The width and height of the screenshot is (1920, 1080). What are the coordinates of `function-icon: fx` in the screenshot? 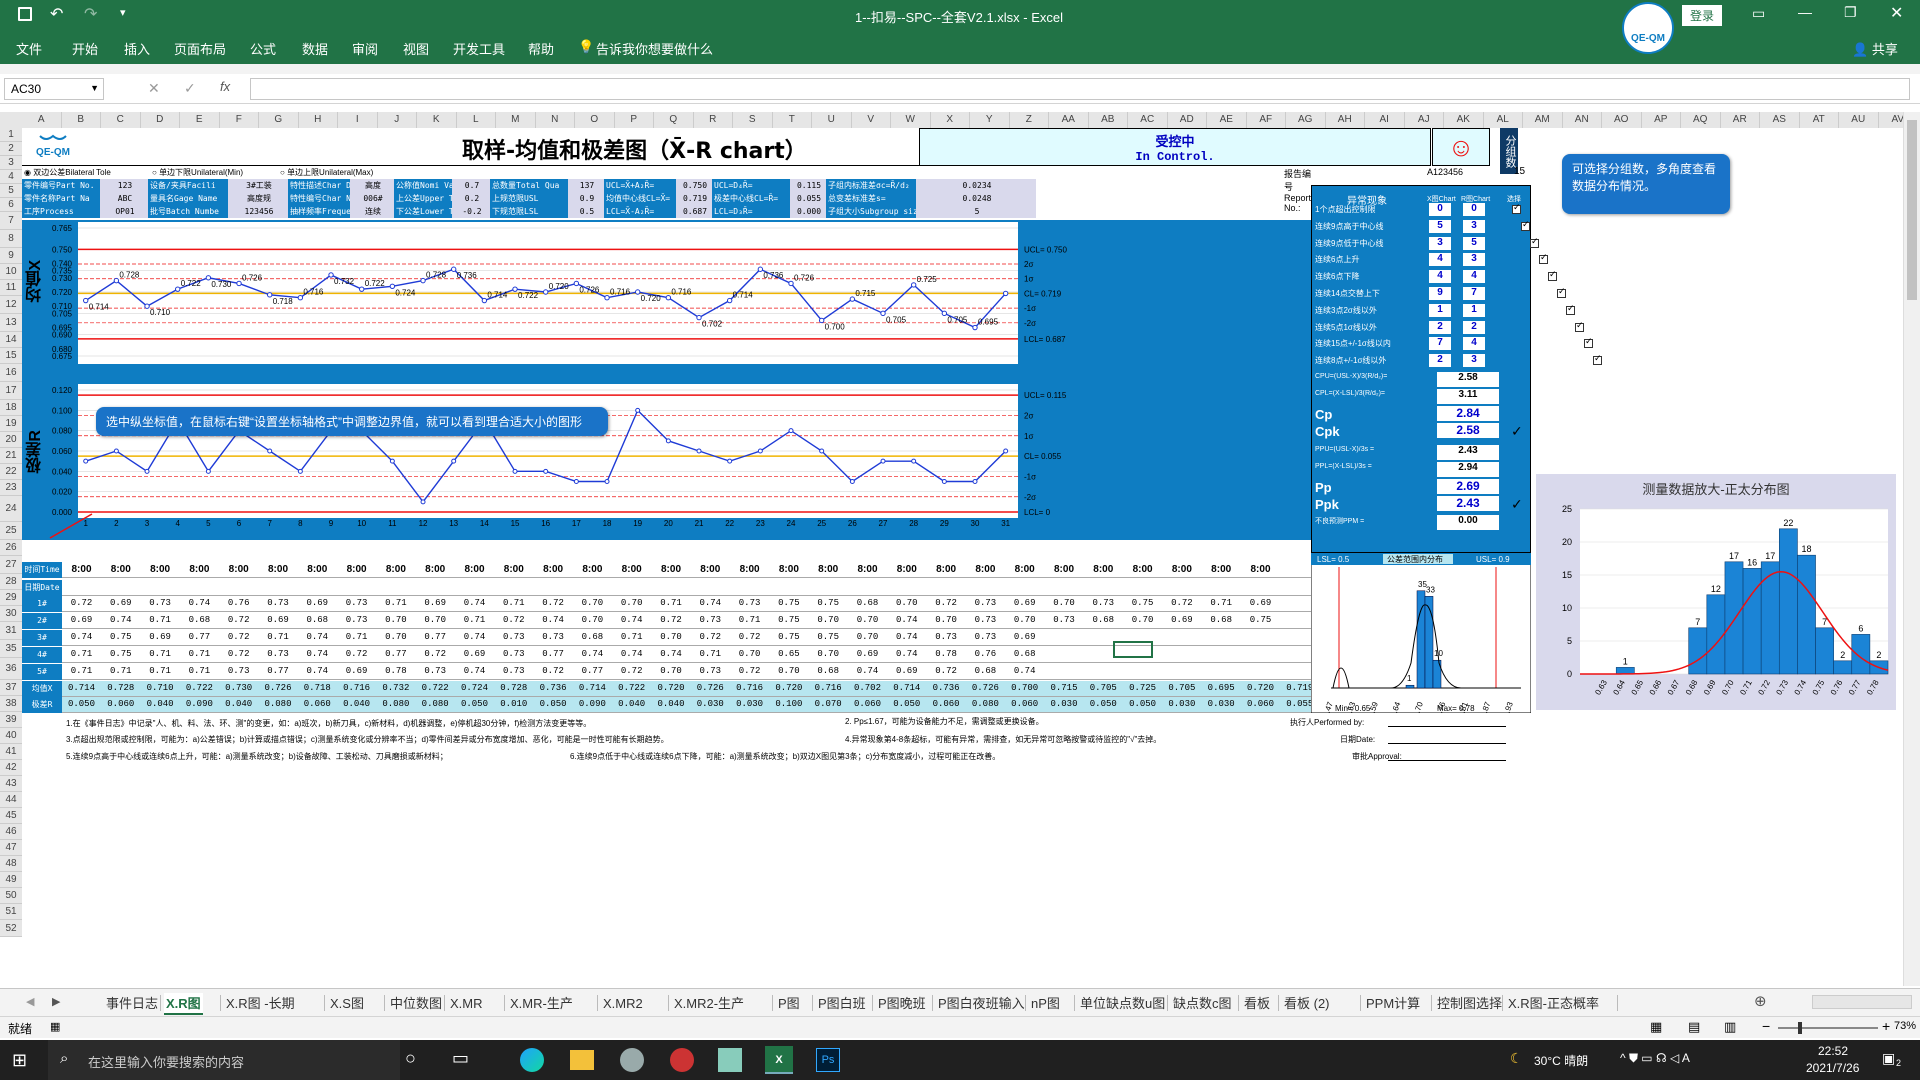 It's located at (225, 86).